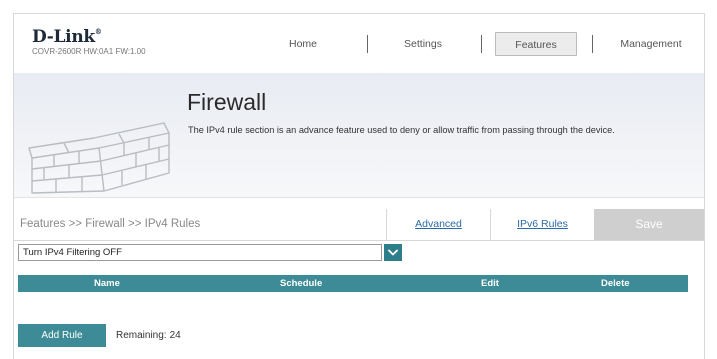 Image resolution: width=717 pixels, height=359 pixels. I want to click on remaining-label: Remaining:, so click(141, 335).